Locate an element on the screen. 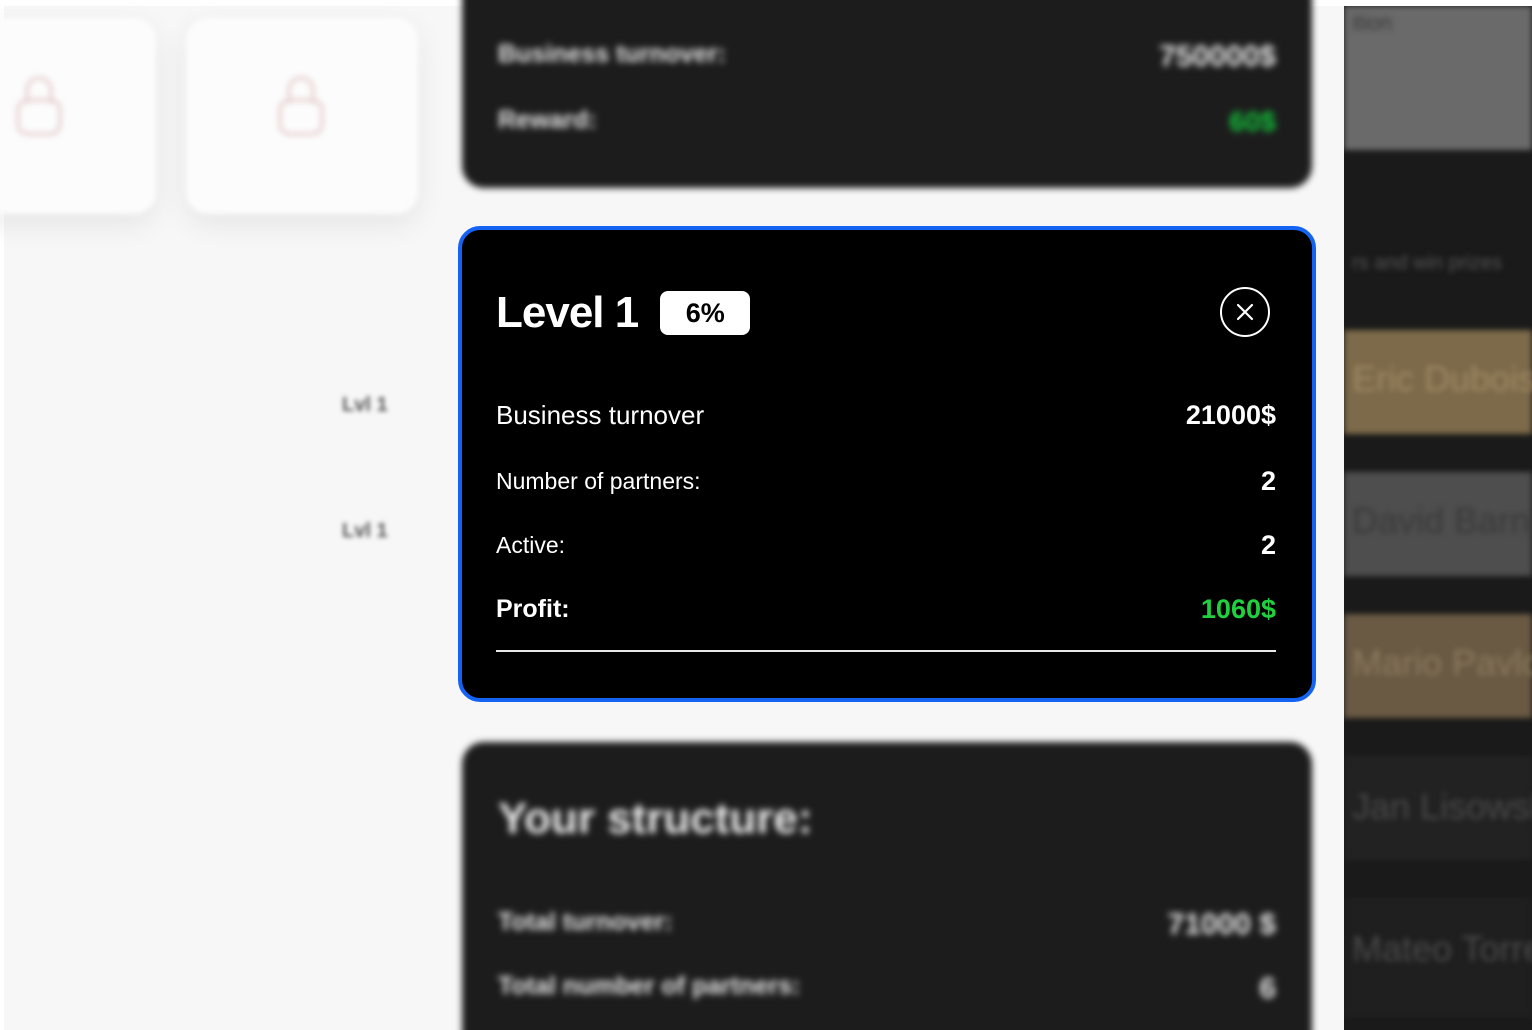  business-turnover-row: Business turnover 21000$ is located at coordinates (886, 415).